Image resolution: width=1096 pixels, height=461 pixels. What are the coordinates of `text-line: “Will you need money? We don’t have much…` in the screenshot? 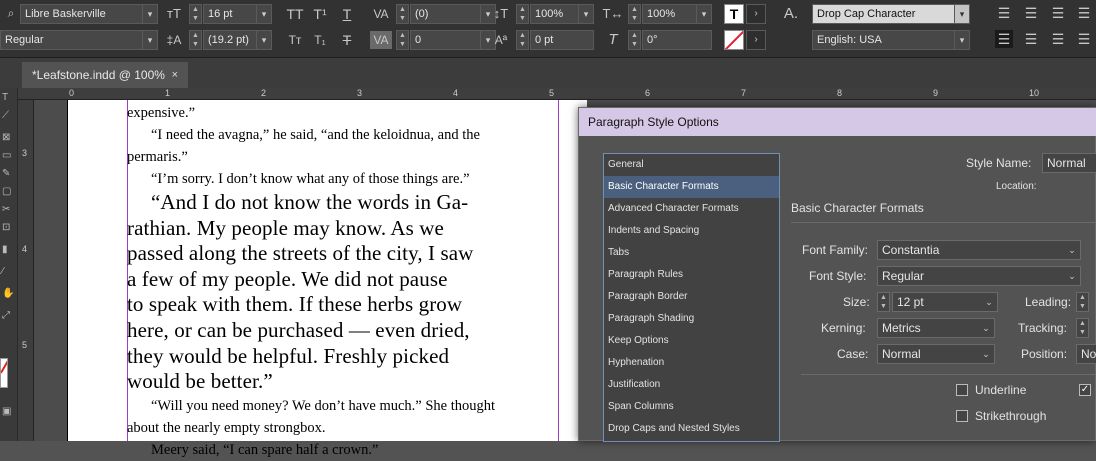 It's located at (342, 406).